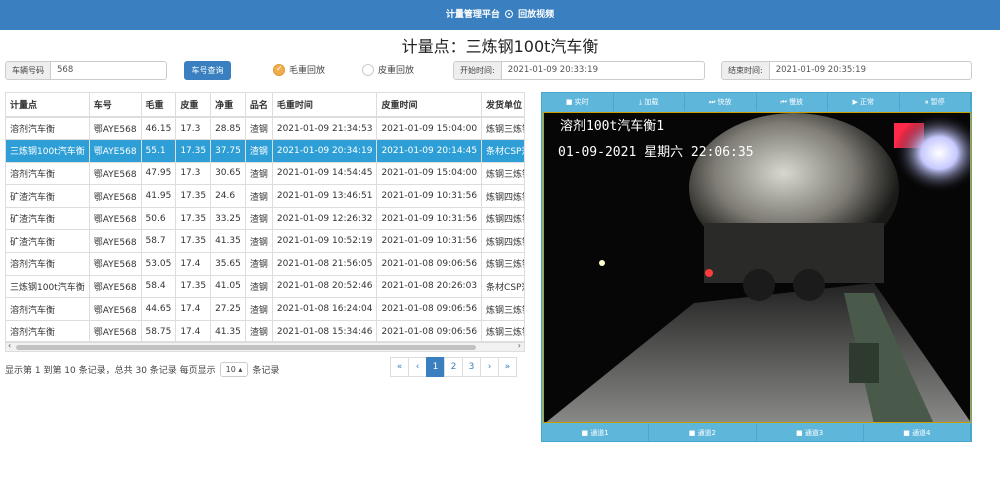  What do you see at coordinates (228, 219) in the screenshot?
I see `table-cell: 33.25` at bounding box center [228, 219].